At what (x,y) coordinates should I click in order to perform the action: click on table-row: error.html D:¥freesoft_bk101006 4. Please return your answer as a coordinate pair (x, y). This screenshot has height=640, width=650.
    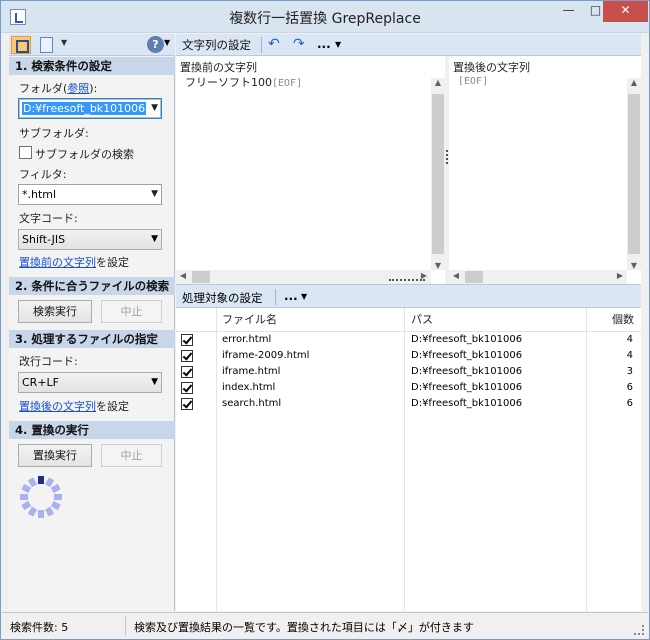
    Looking at the image, I should click on (408, 340).